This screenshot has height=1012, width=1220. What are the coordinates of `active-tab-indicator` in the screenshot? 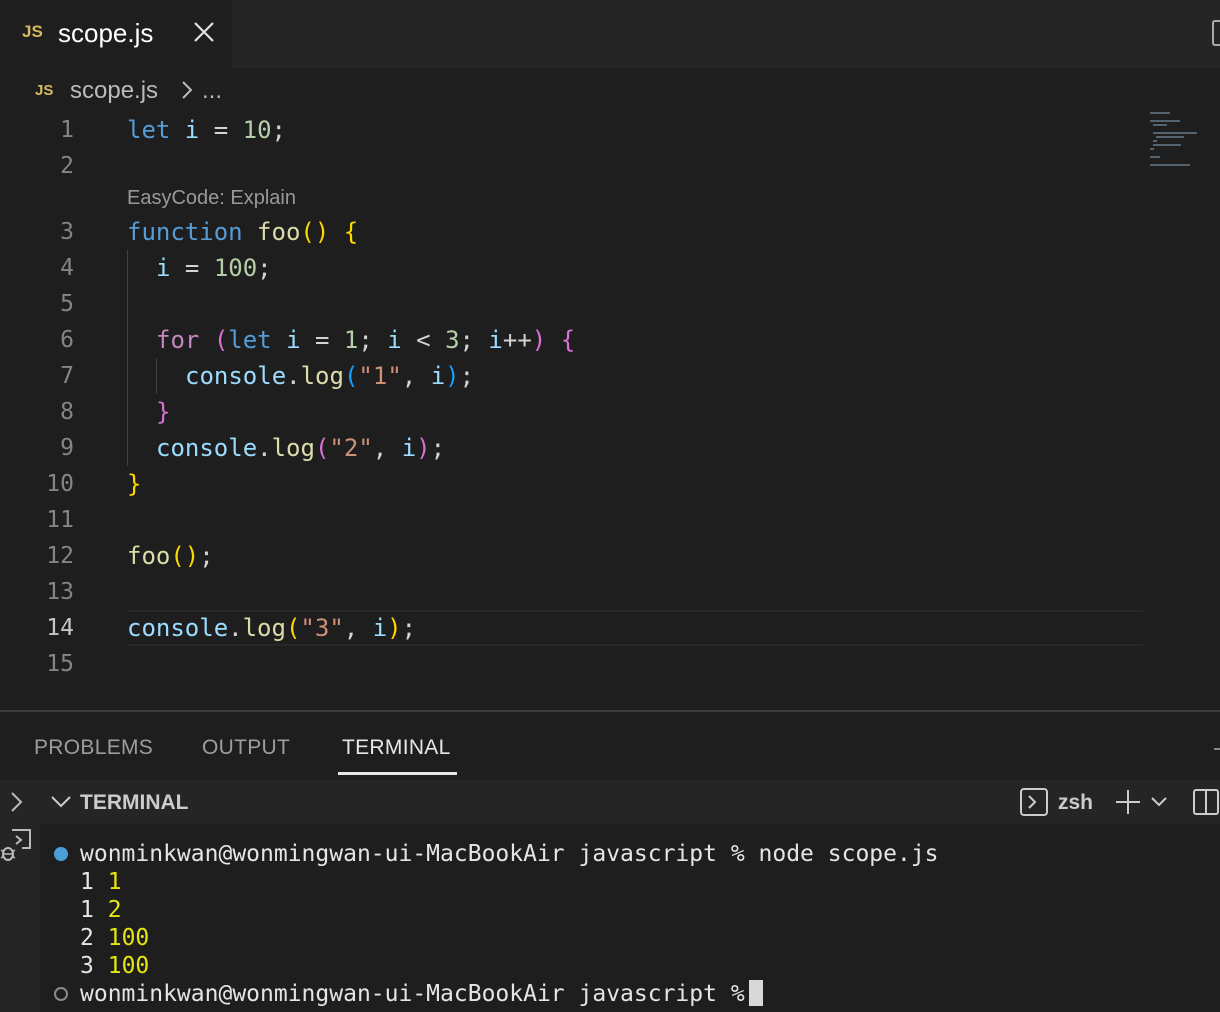 It's located at (397, 773).